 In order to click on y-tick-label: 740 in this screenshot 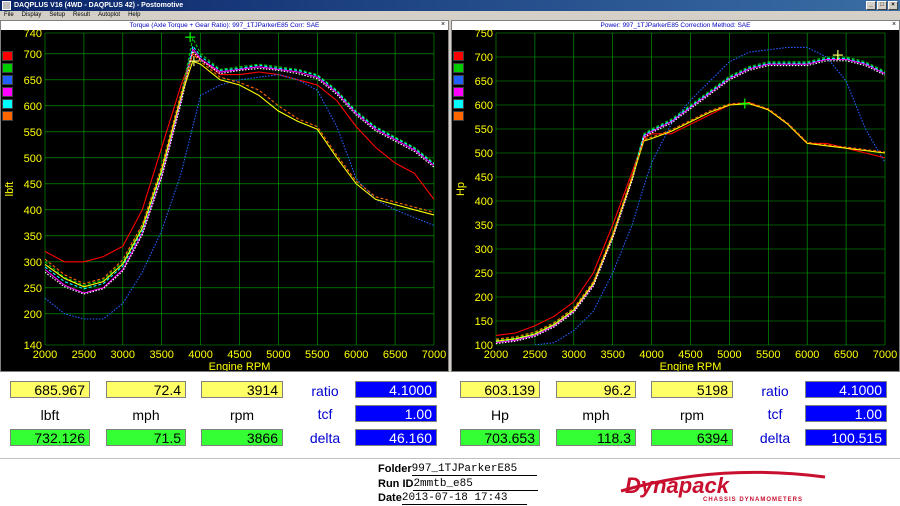, I will do `click(33, 35)`.